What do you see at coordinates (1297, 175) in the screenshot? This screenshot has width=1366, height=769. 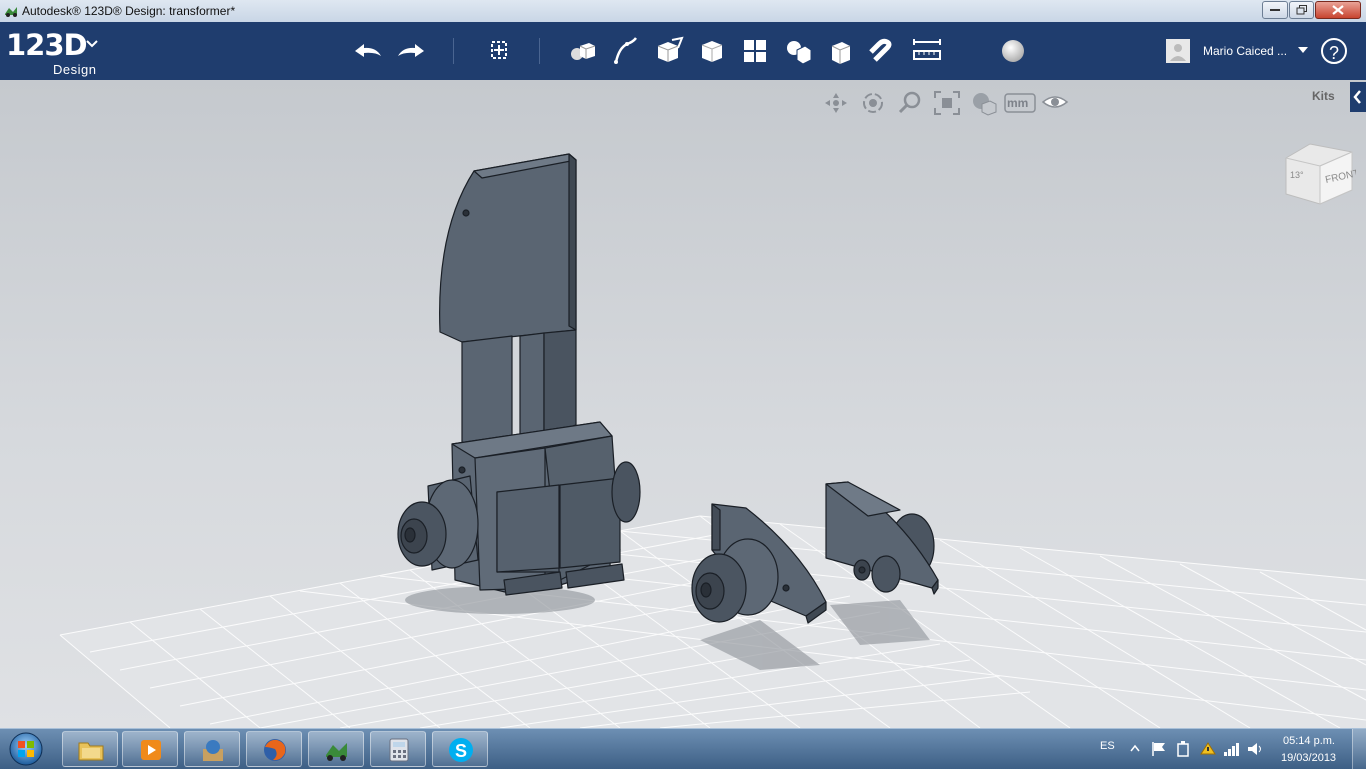 I see `viewcube-side-label: 13°` at bounding box center [1297, 175].